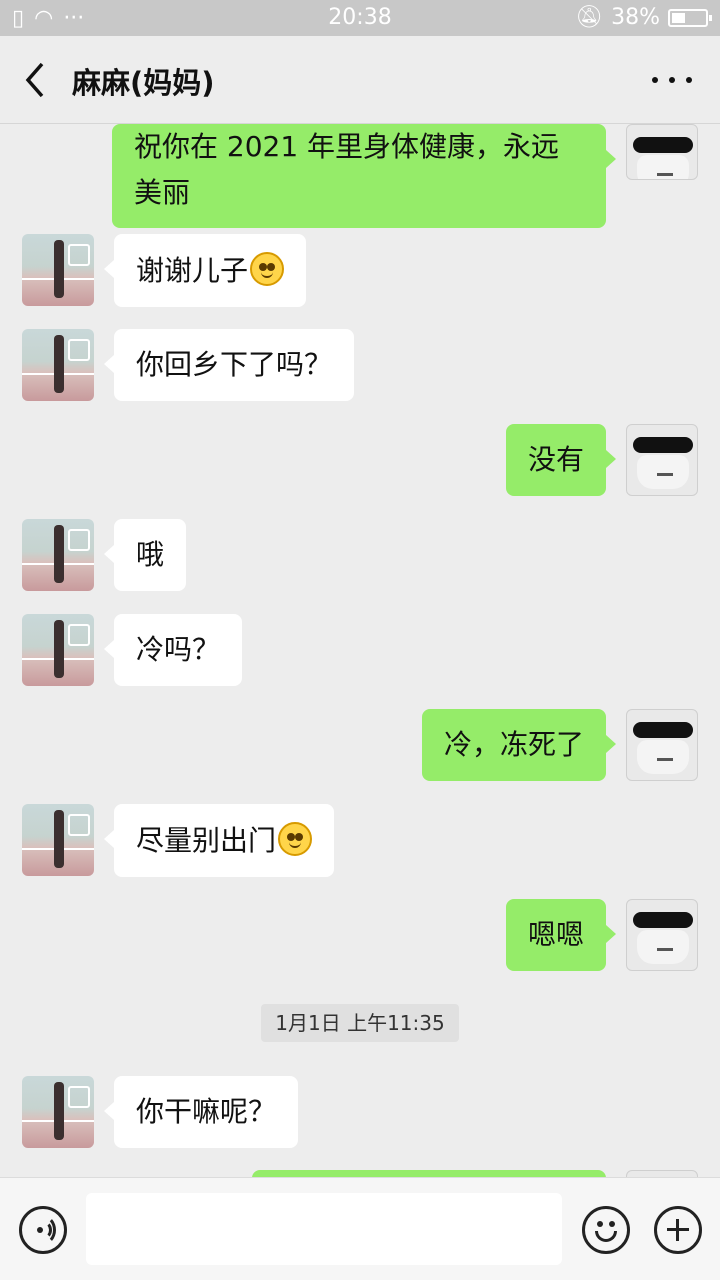 This screenshot has width=720, height=1280. What do you see at coordinates (145, 555) in the screenshot?
I see `message-bubble: 哦` at bounding box center [145, 555].